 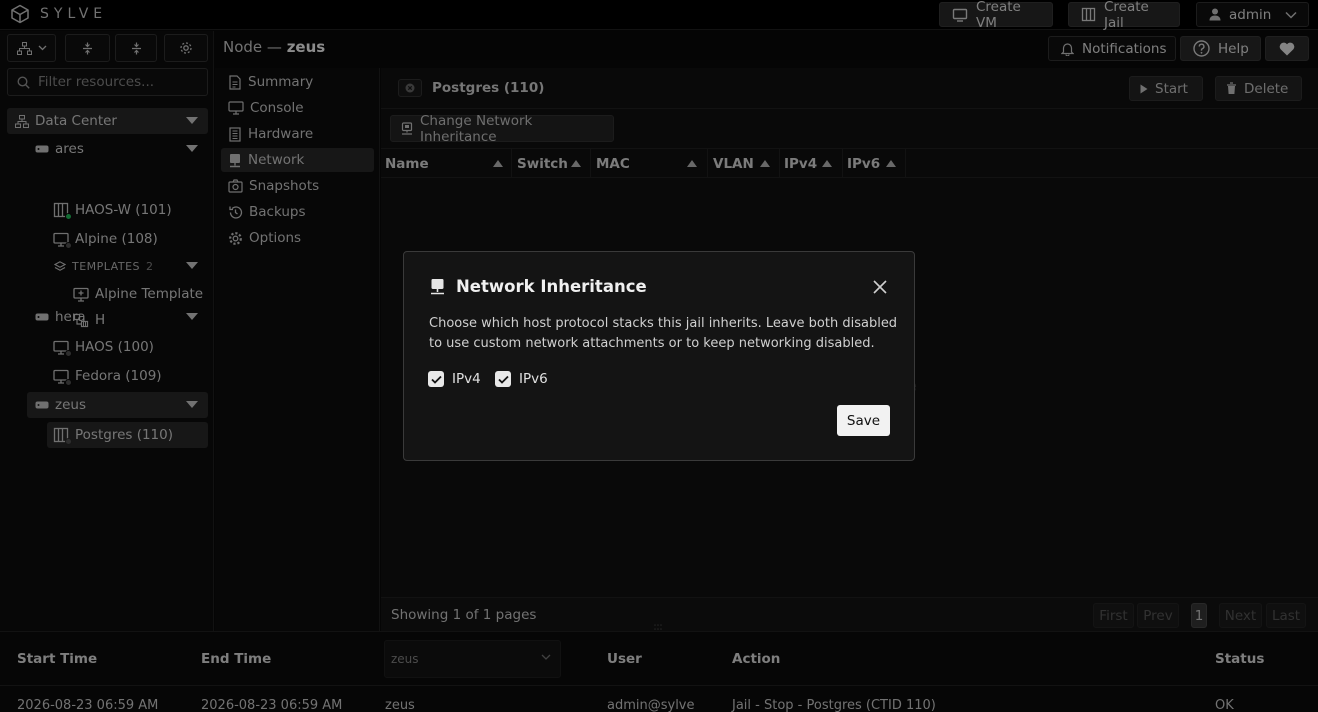 I want to click on dialog-title-text: Network Inheritance, so click(x=551, y=286).